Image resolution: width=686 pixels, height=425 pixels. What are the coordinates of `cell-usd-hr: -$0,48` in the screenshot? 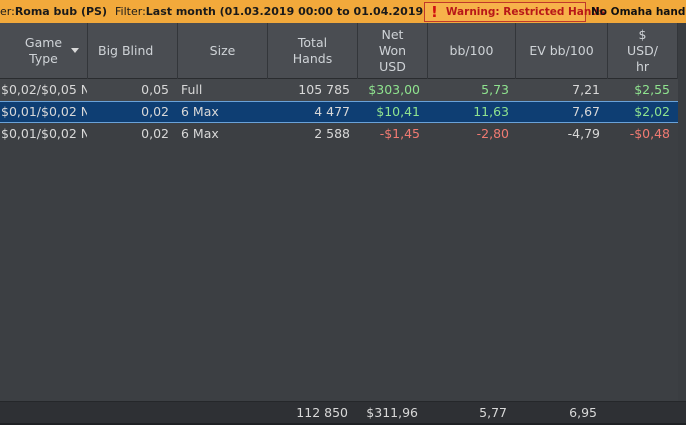 It's located at (649, 133).